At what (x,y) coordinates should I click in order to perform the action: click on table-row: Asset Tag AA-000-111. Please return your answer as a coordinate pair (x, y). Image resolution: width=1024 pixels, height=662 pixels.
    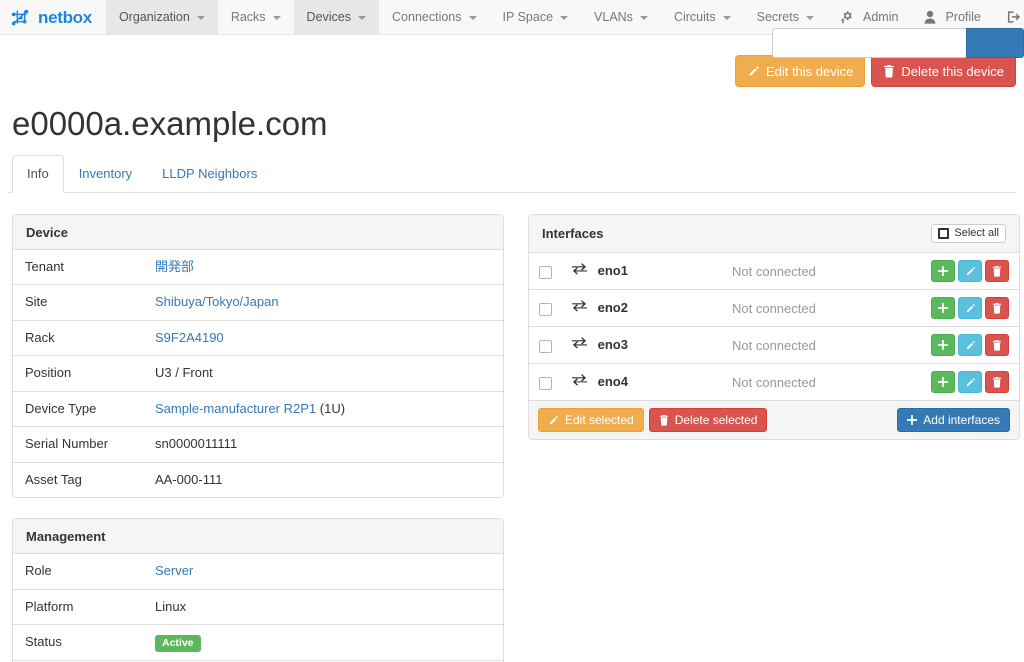
    Looking at the image, I should click on (258, 479).